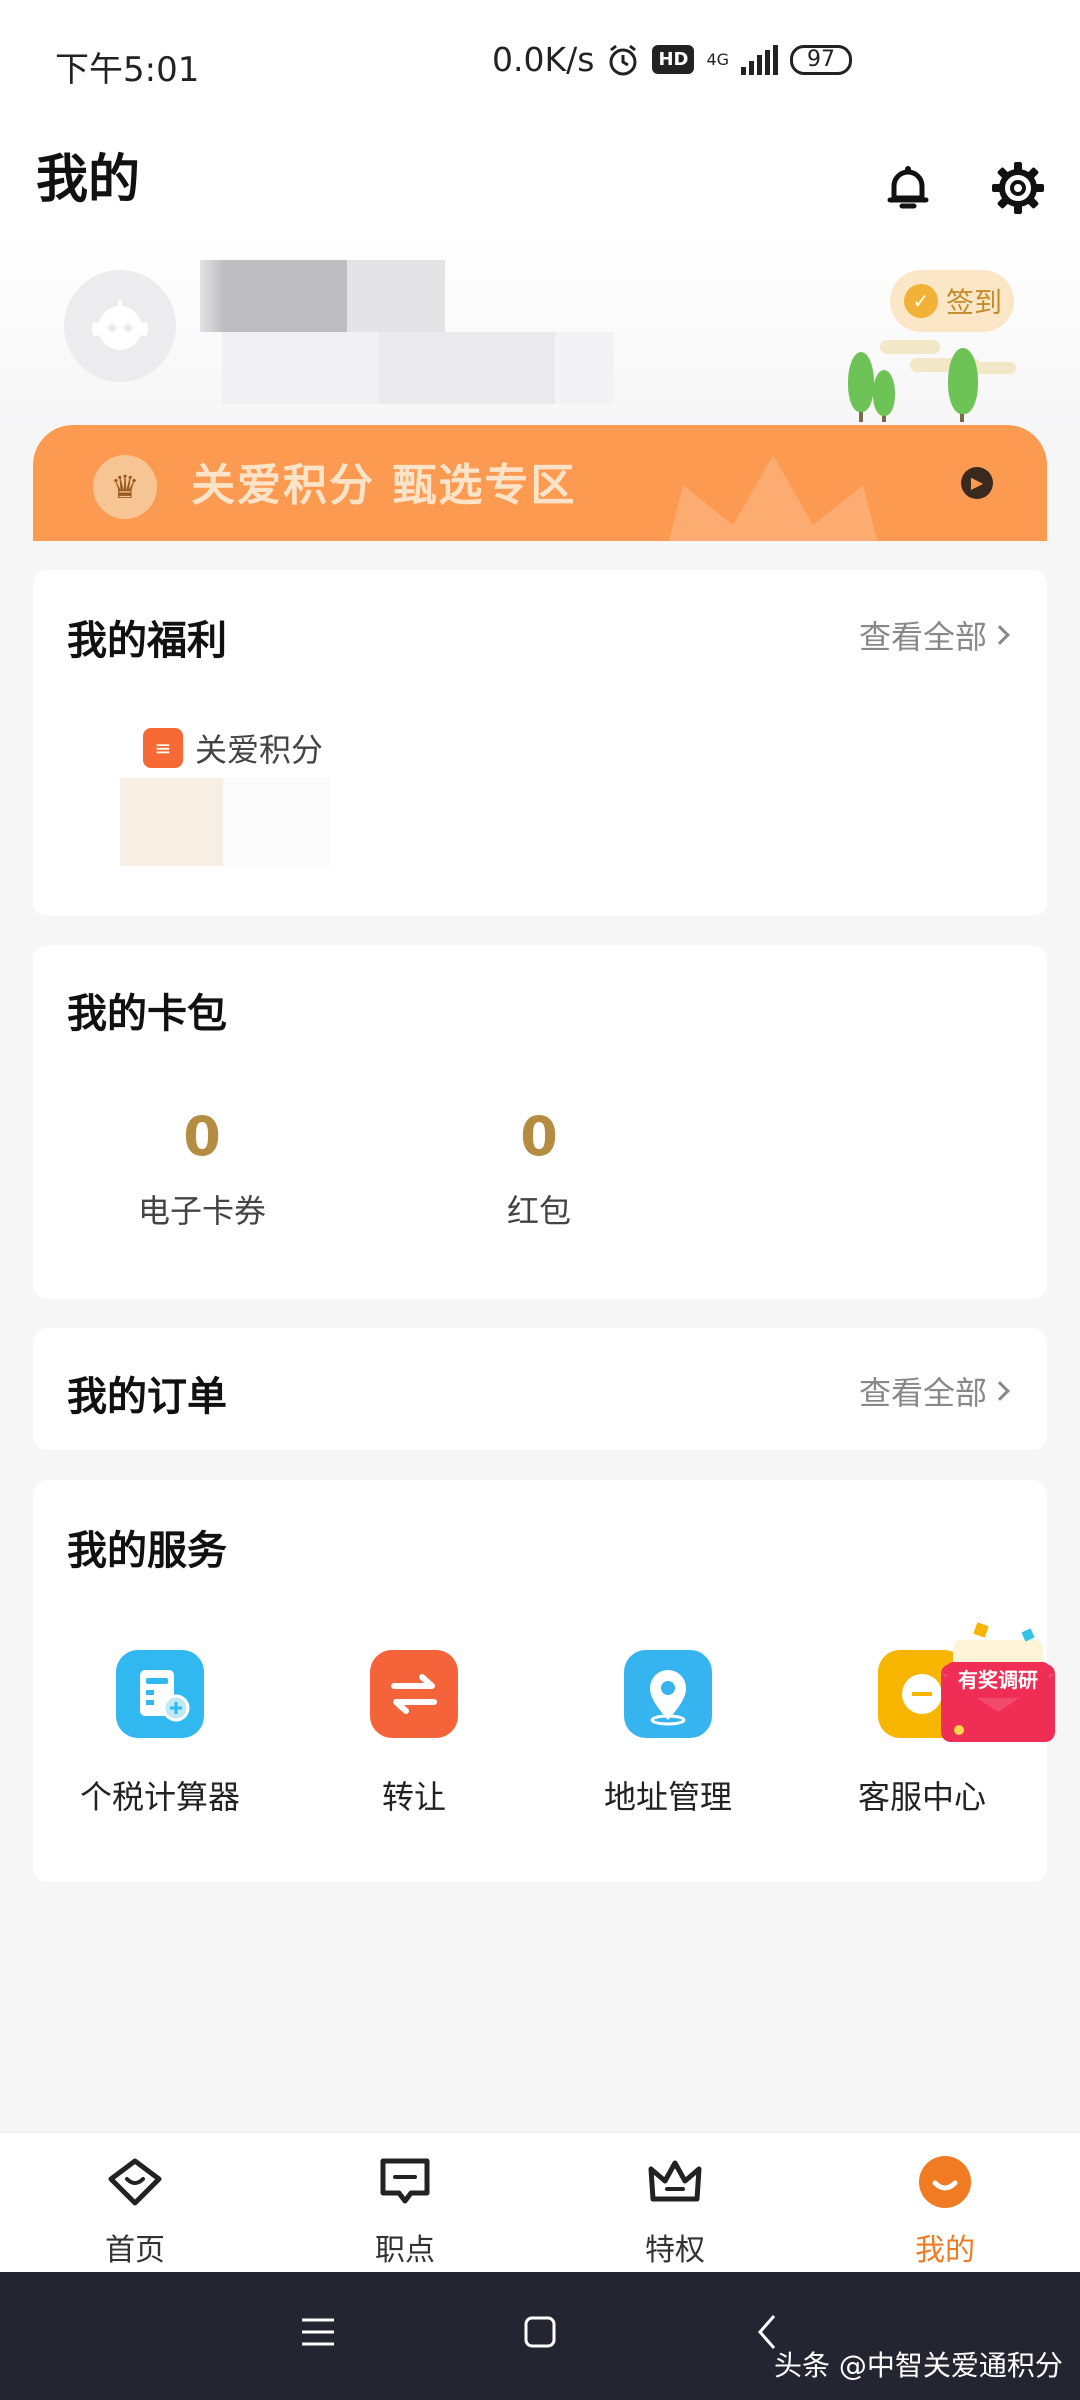 The width and height of the screenshot is (1080, 2400). I want to click on tab-label: 特权, so click(675, 2250).